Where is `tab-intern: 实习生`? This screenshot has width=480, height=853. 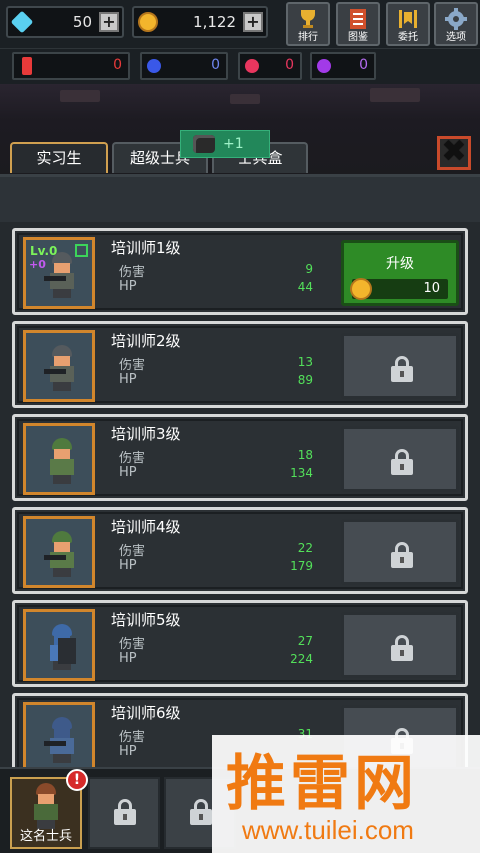 tab-intern: 实习生 is located at coordinates (59, 157).